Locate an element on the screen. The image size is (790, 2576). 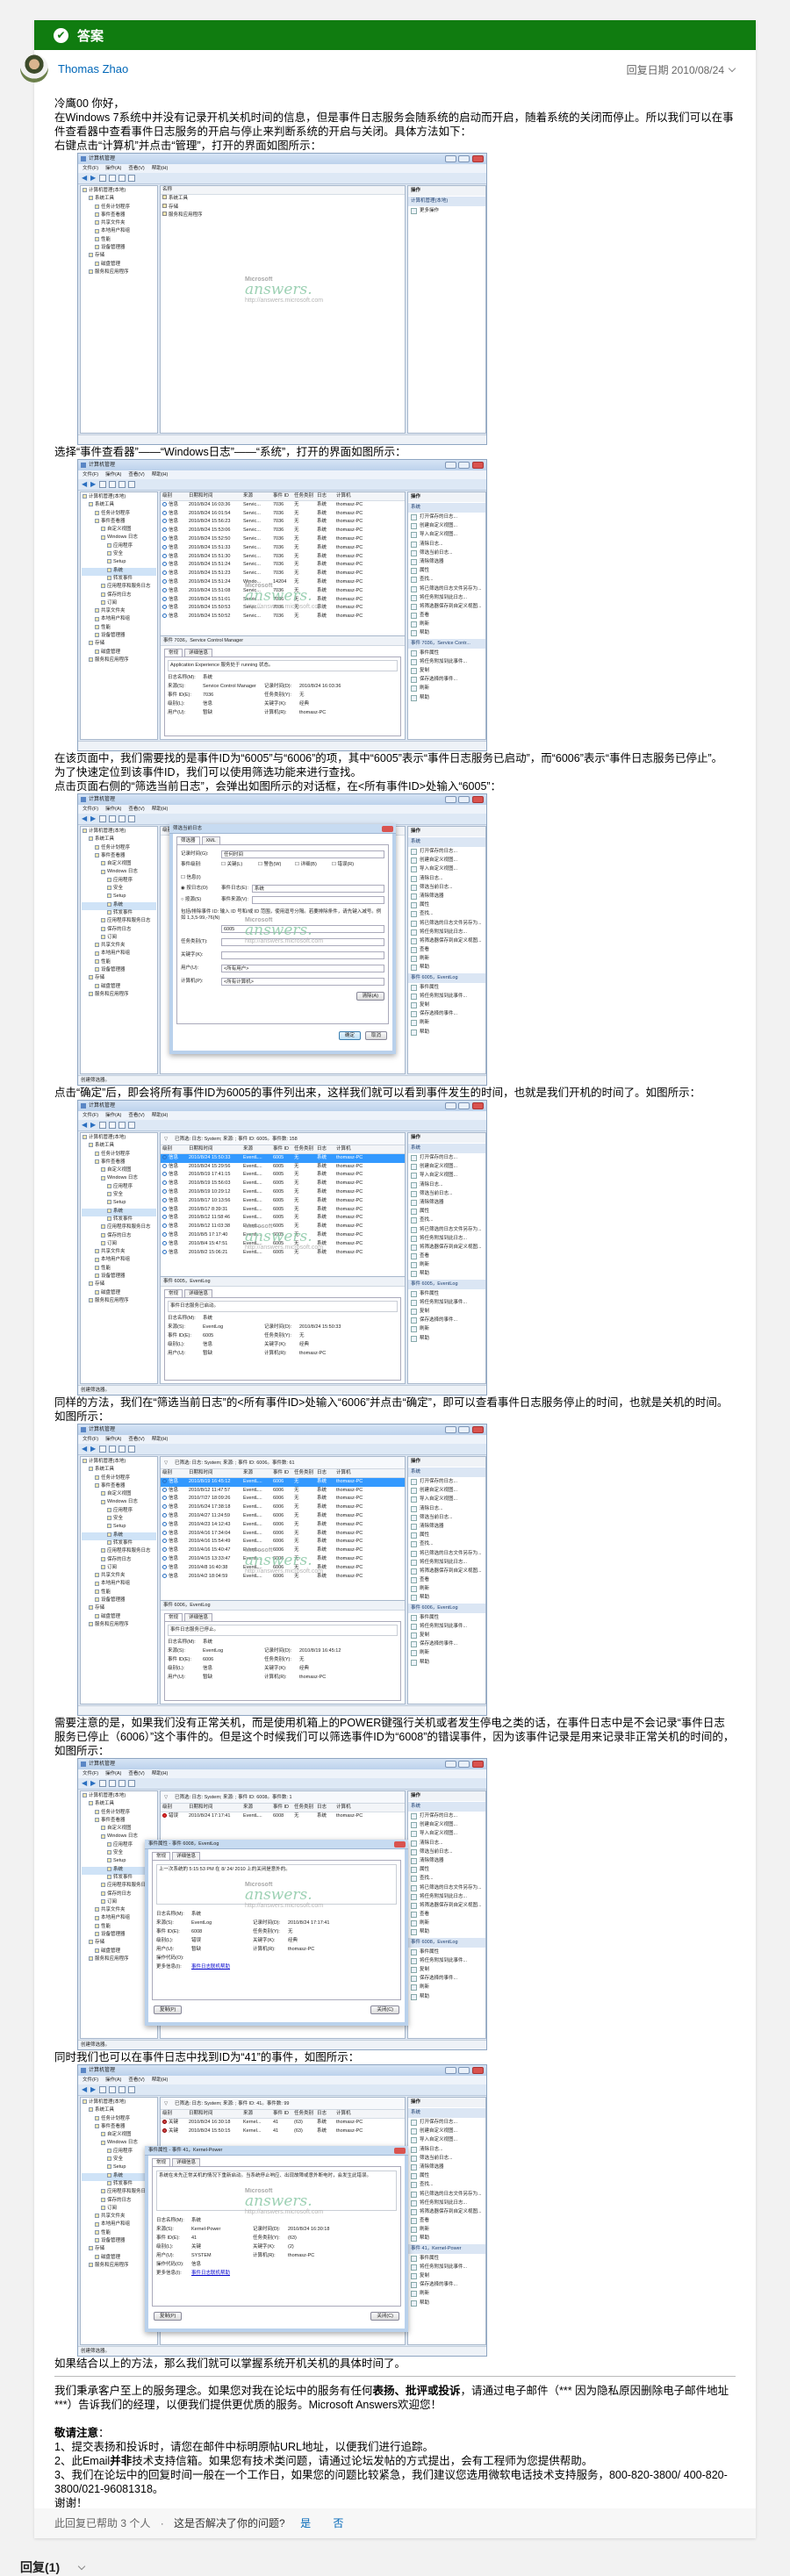
reply-date: 回复日期 2010/08/24 is located at coordinates (682, 69).